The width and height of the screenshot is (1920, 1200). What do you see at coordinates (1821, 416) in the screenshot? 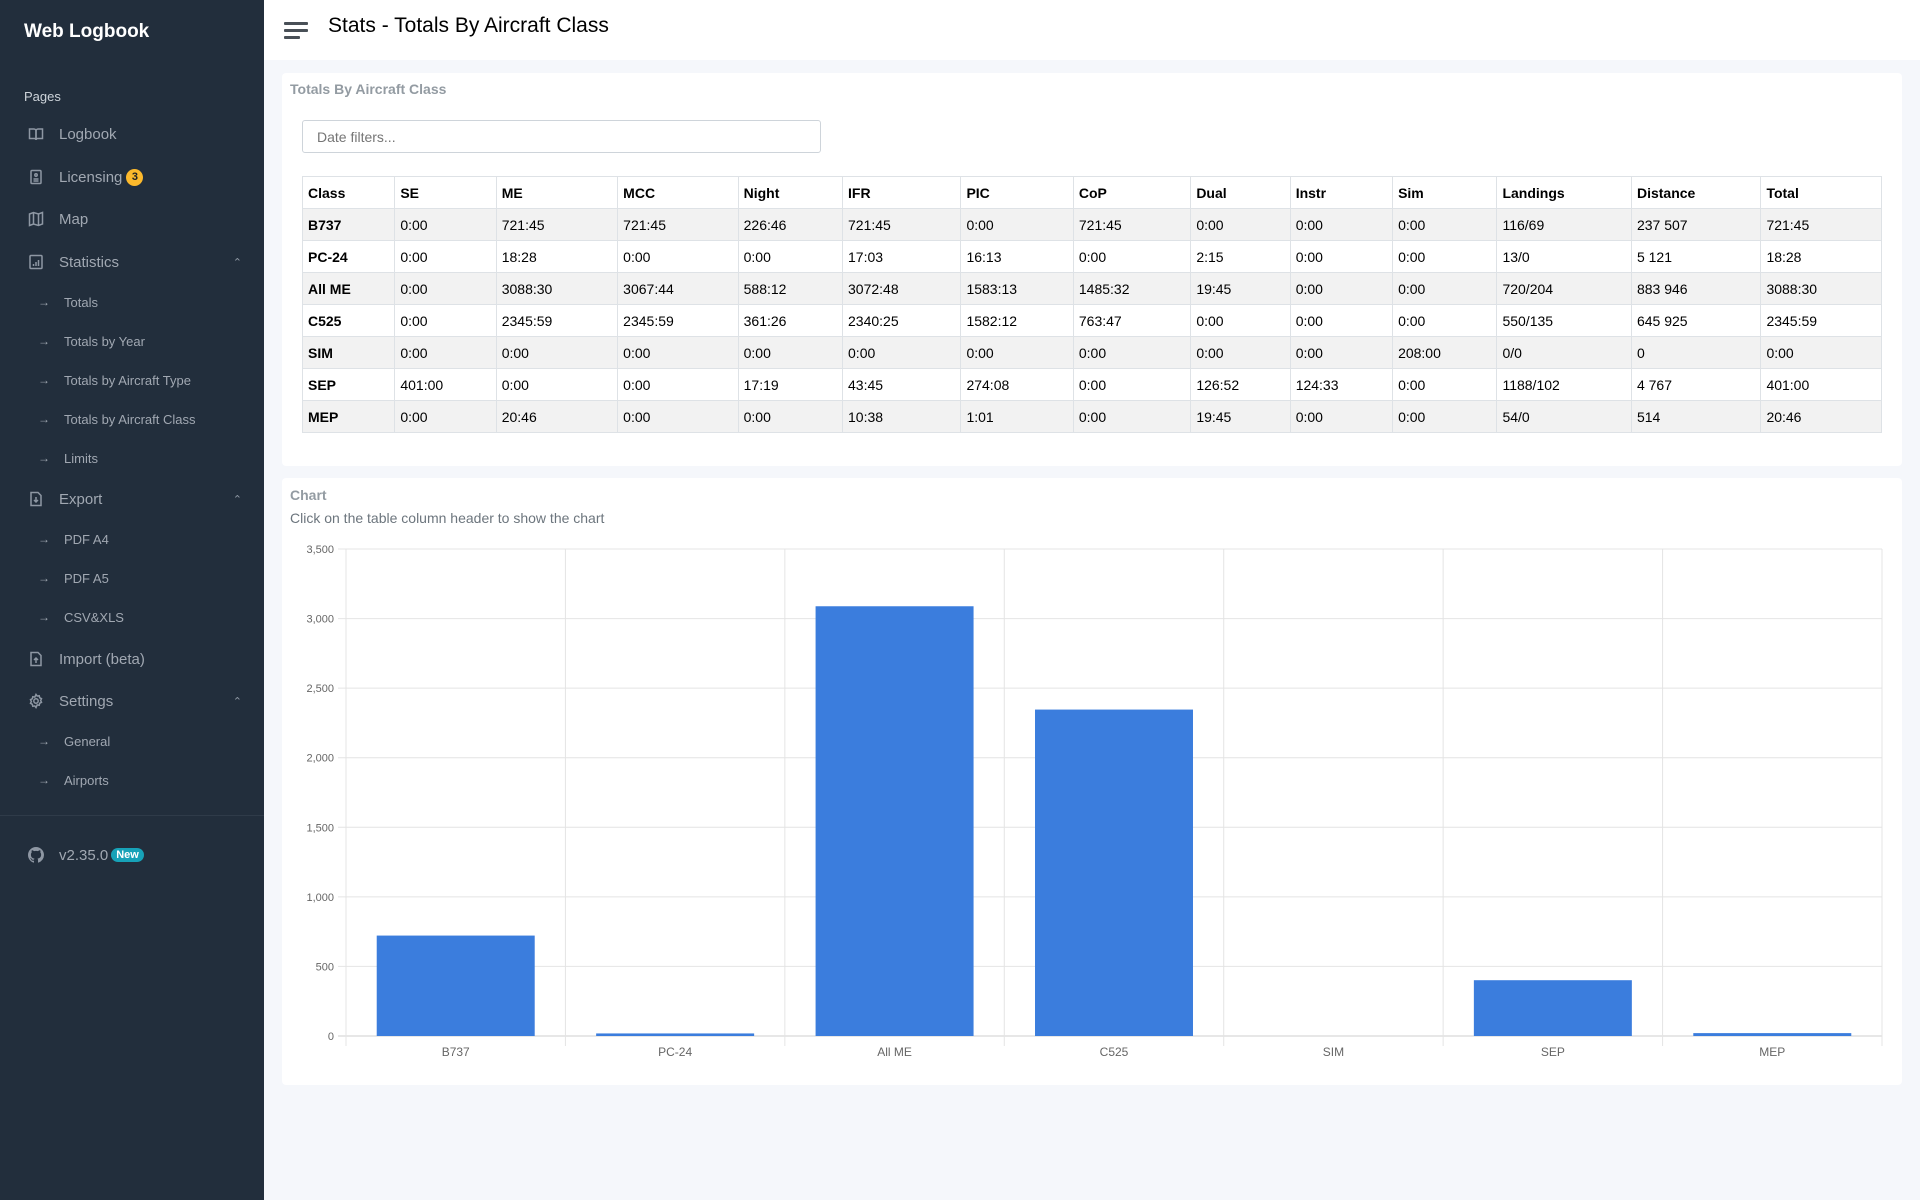
I see `table-cell: 20:46` at bounding box center [1821, 416].